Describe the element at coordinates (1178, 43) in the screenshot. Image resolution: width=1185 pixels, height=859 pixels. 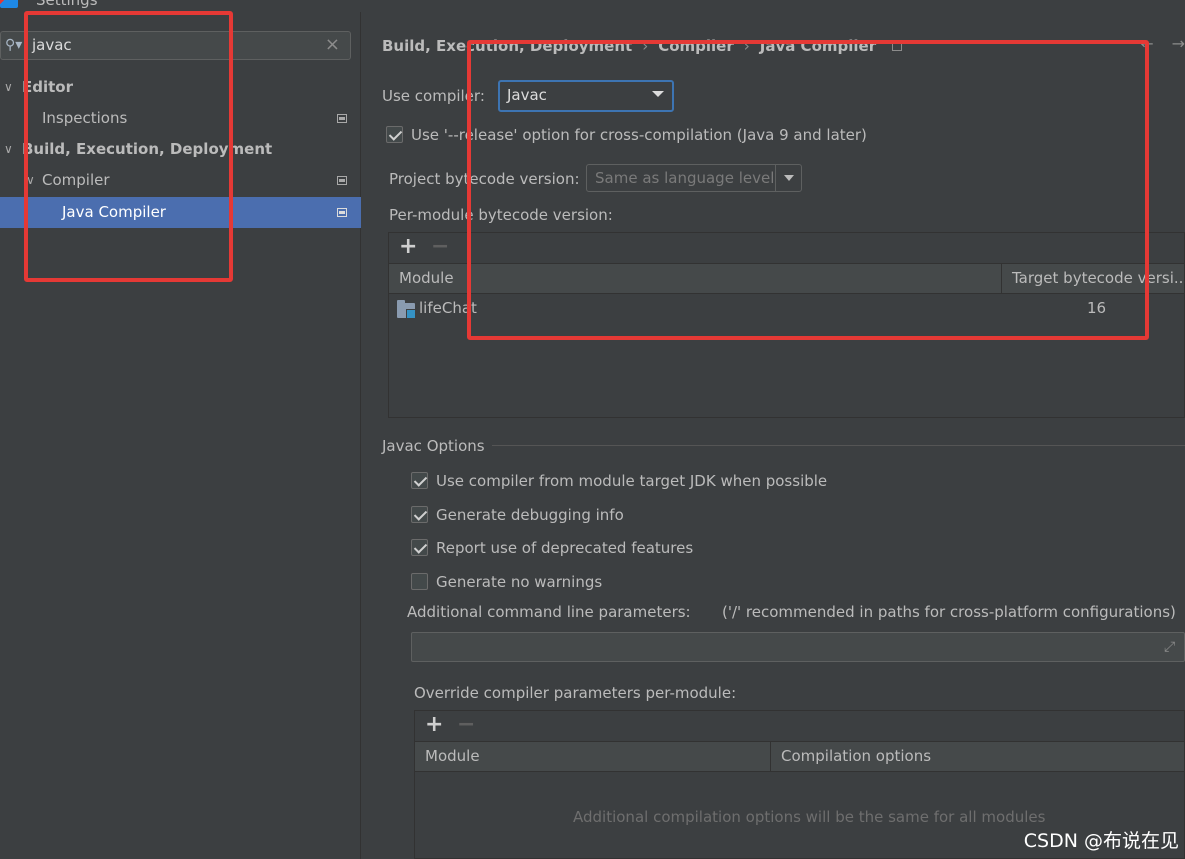
I see `forward-arrow-icon: →` at that location.